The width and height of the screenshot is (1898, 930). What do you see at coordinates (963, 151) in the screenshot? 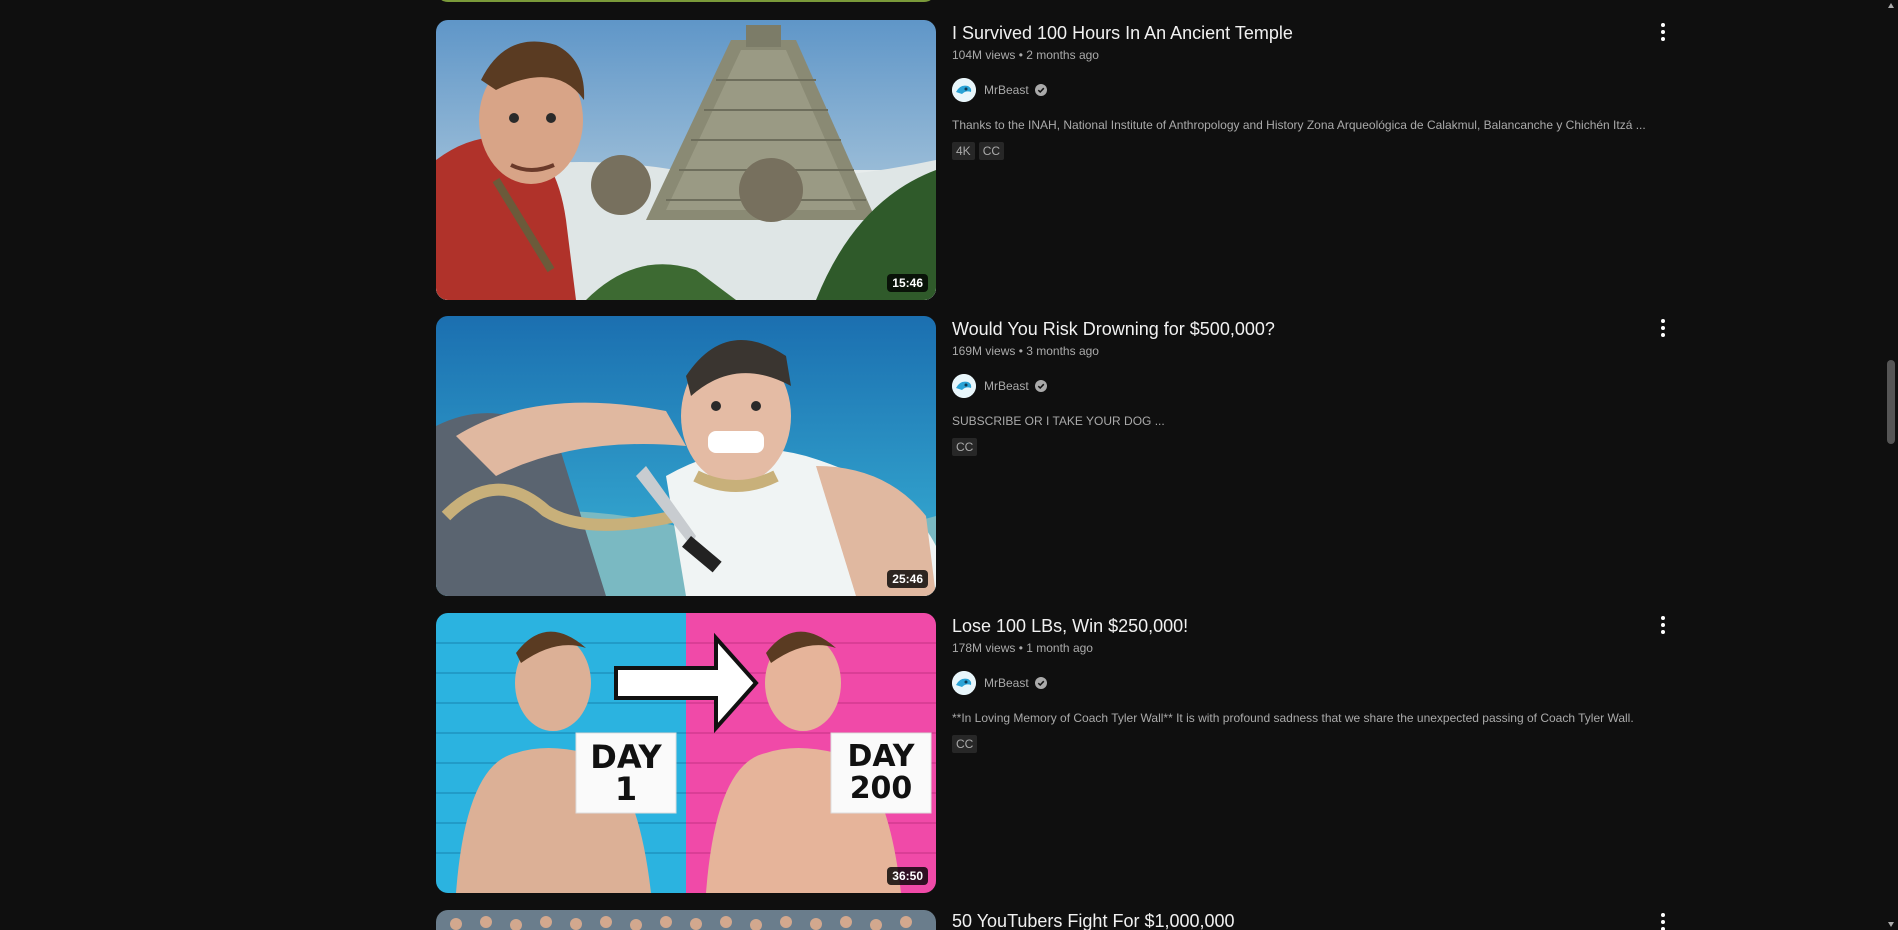
I see `badge-4k: 4K` at bounding box center [963, 151].